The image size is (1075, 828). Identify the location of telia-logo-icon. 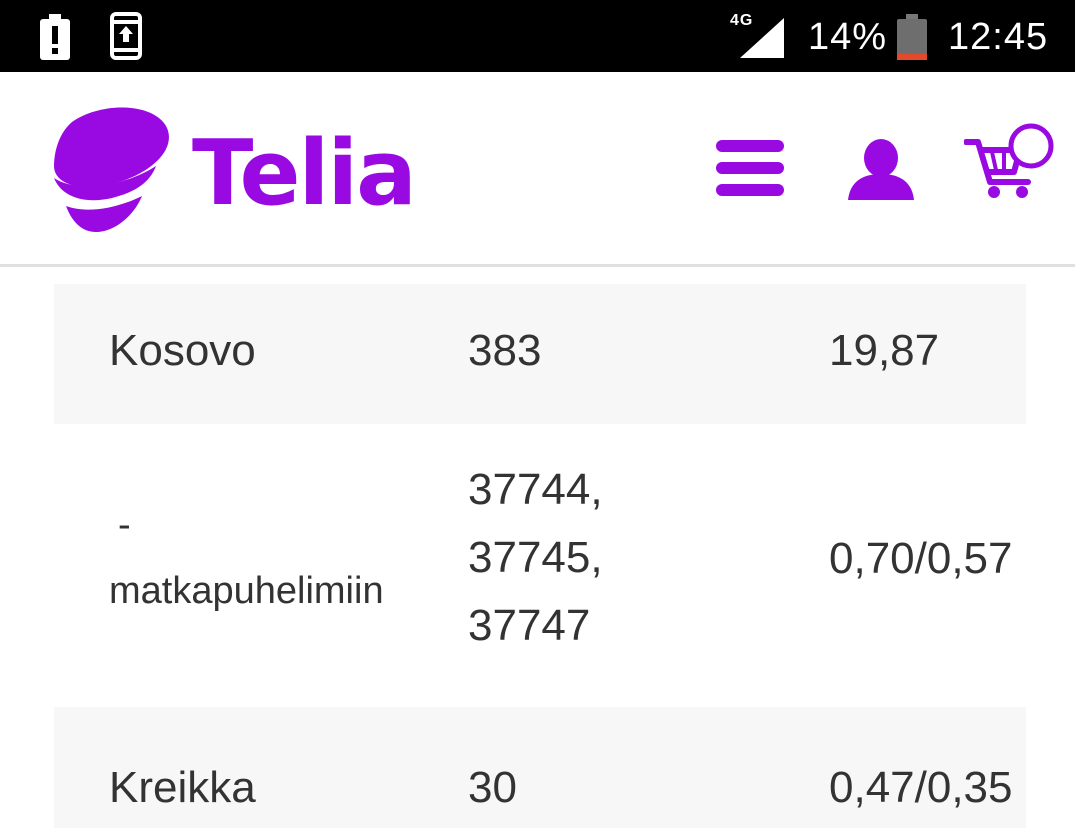
(113, 168).